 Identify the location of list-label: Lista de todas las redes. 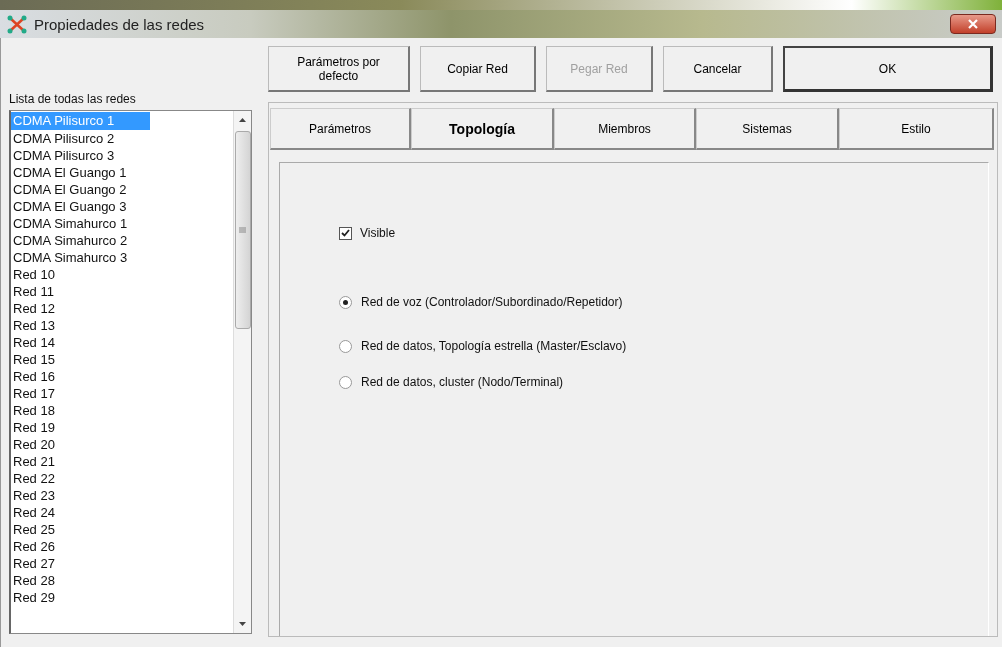
(73, 99).